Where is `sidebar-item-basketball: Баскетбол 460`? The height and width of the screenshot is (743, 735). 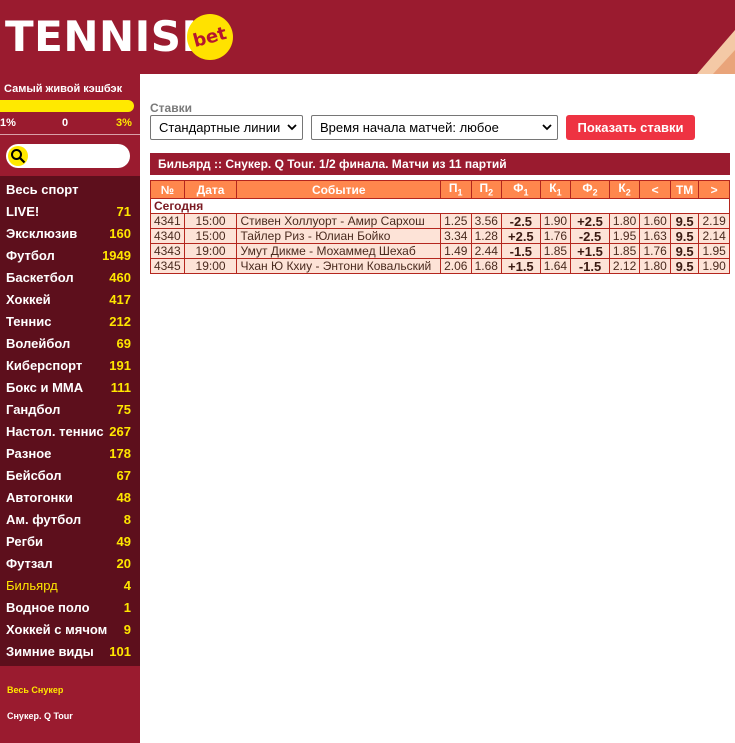 sidebar-item-basketball: Баскетбол 460 is located at coordinates (70, 277).